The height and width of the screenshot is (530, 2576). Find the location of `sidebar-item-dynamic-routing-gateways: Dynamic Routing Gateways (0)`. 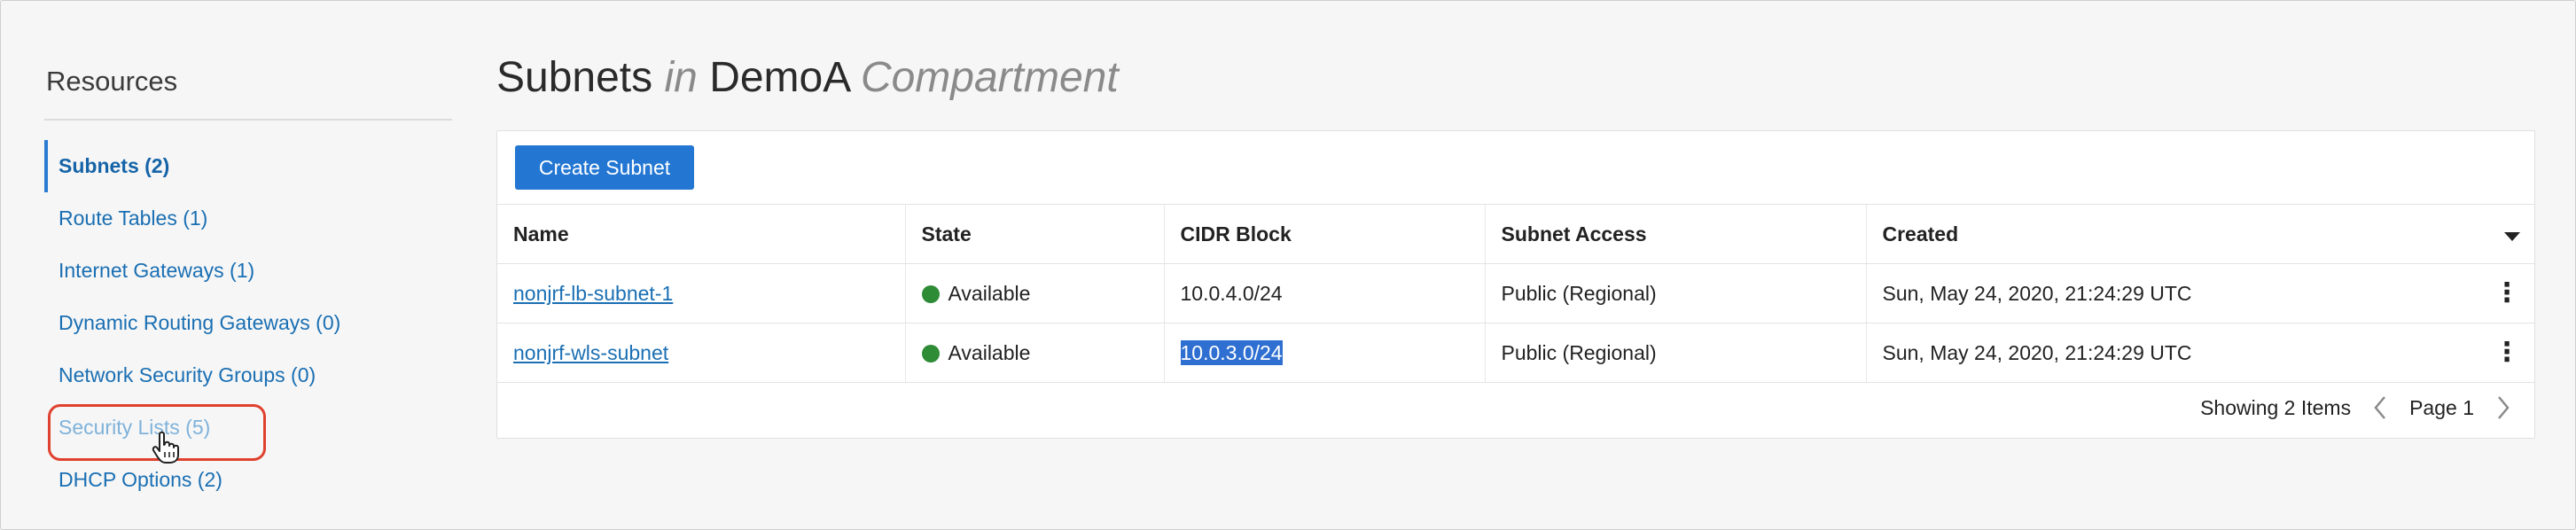

sidebar-item-dynamic-routing-gateways: Dynamic Routing Gateways (0) is located at coordinates (248, 323).